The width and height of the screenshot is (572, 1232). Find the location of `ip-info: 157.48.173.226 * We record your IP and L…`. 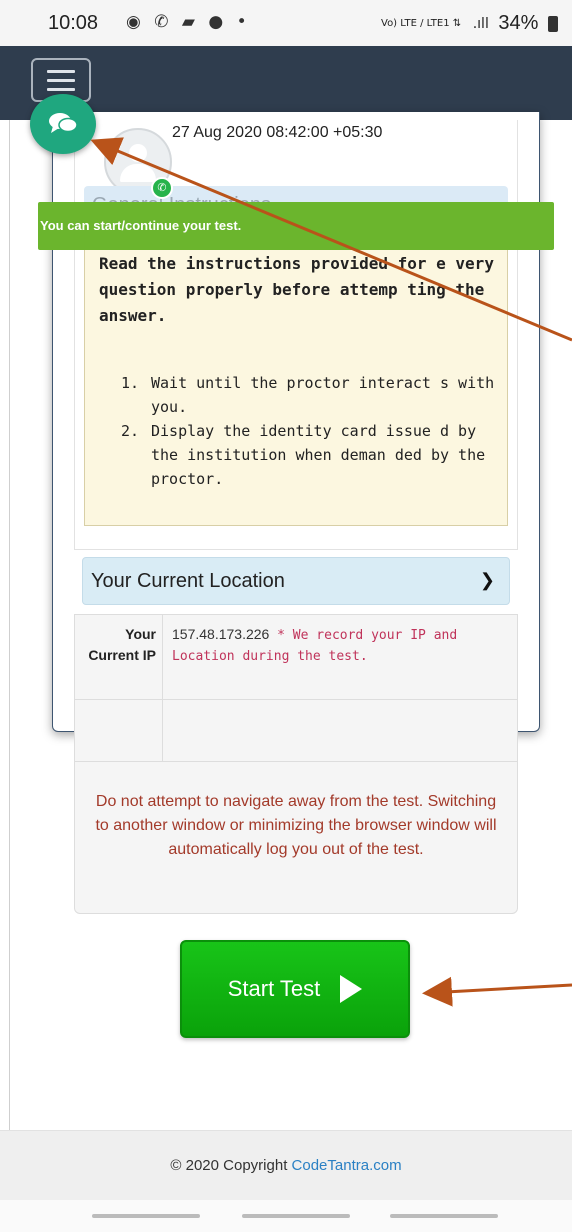

ip-info: 157.48.173.226 * We record your IP and L… is located at coordinates (342, 645).